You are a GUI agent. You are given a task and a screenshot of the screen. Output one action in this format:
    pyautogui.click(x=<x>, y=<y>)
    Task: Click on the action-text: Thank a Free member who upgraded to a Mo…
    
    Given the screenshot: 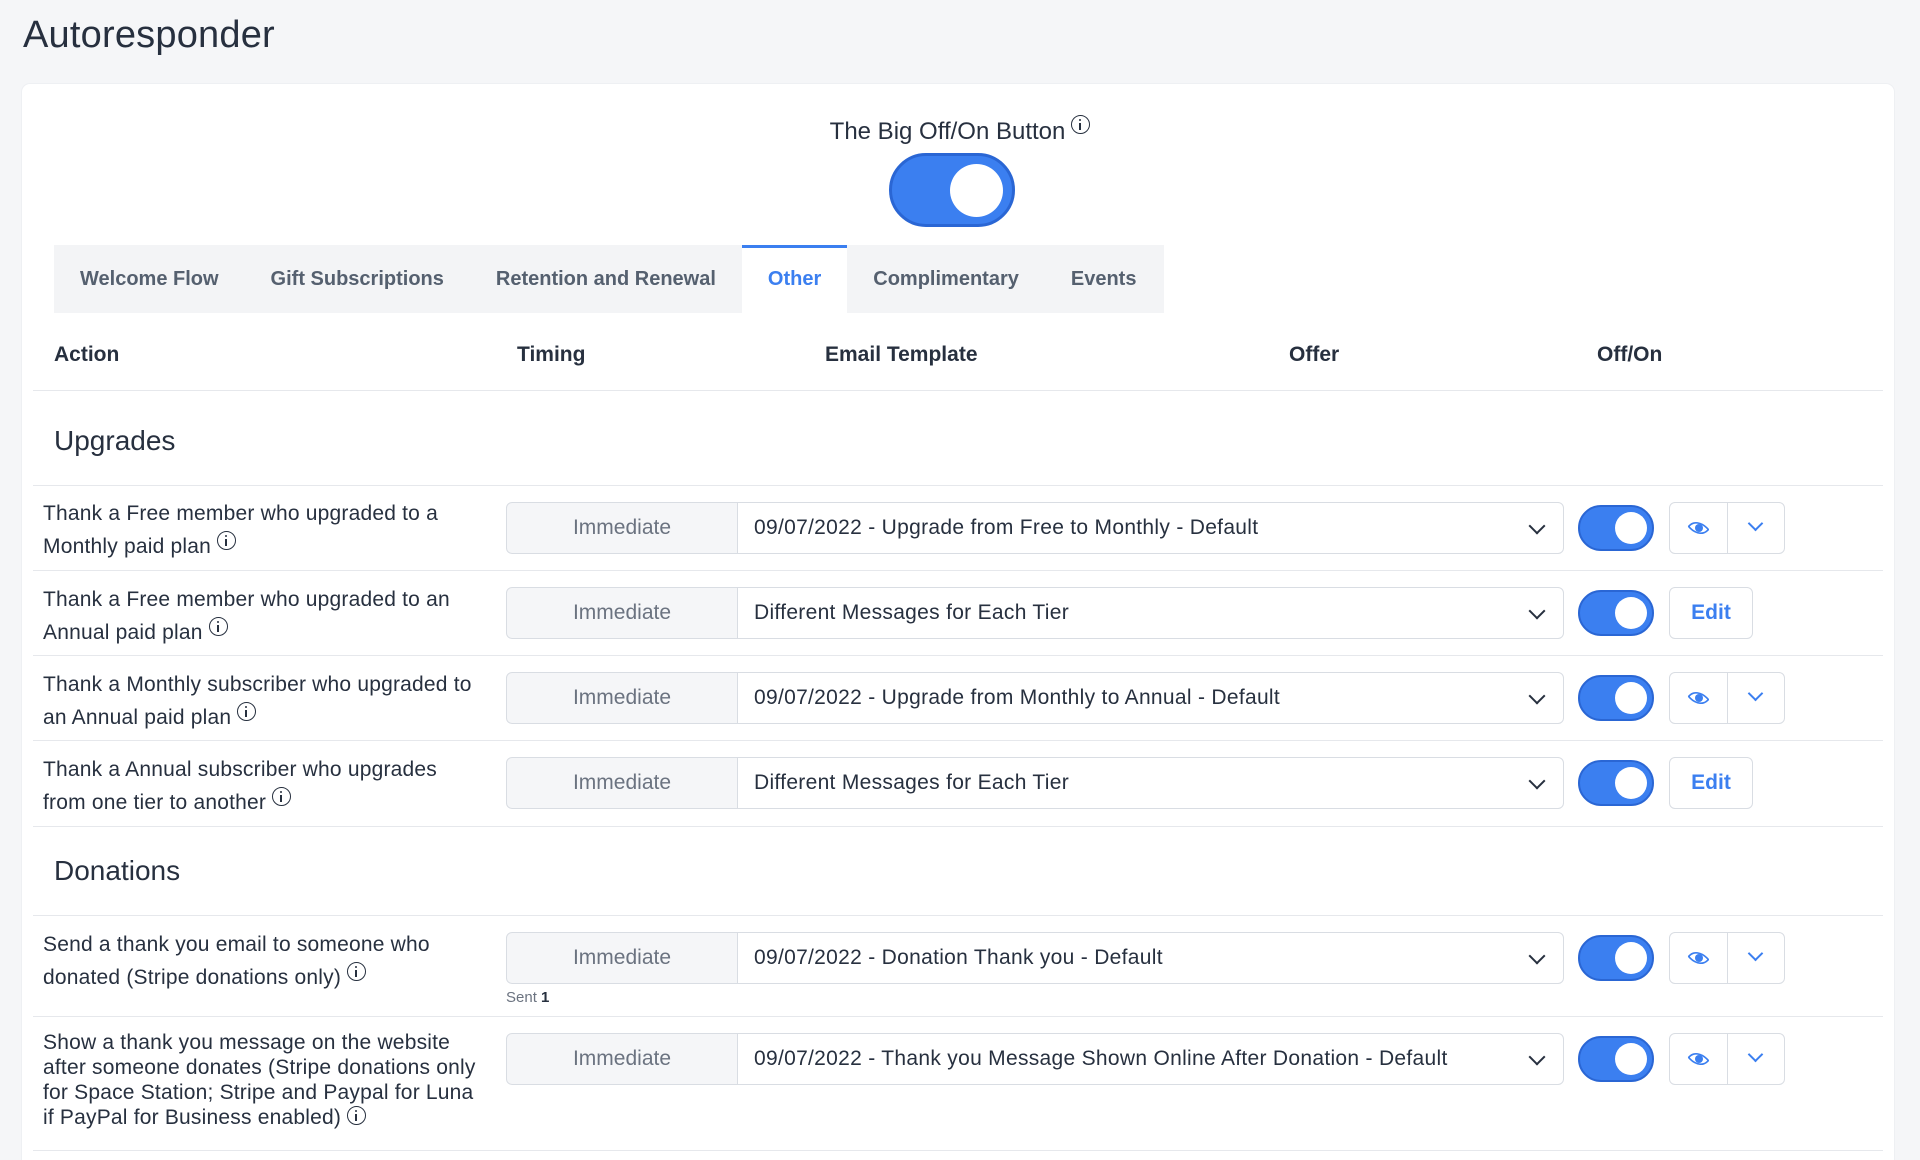 What is the action you would take?
    pyautogui.click(x=240, y=530)
    